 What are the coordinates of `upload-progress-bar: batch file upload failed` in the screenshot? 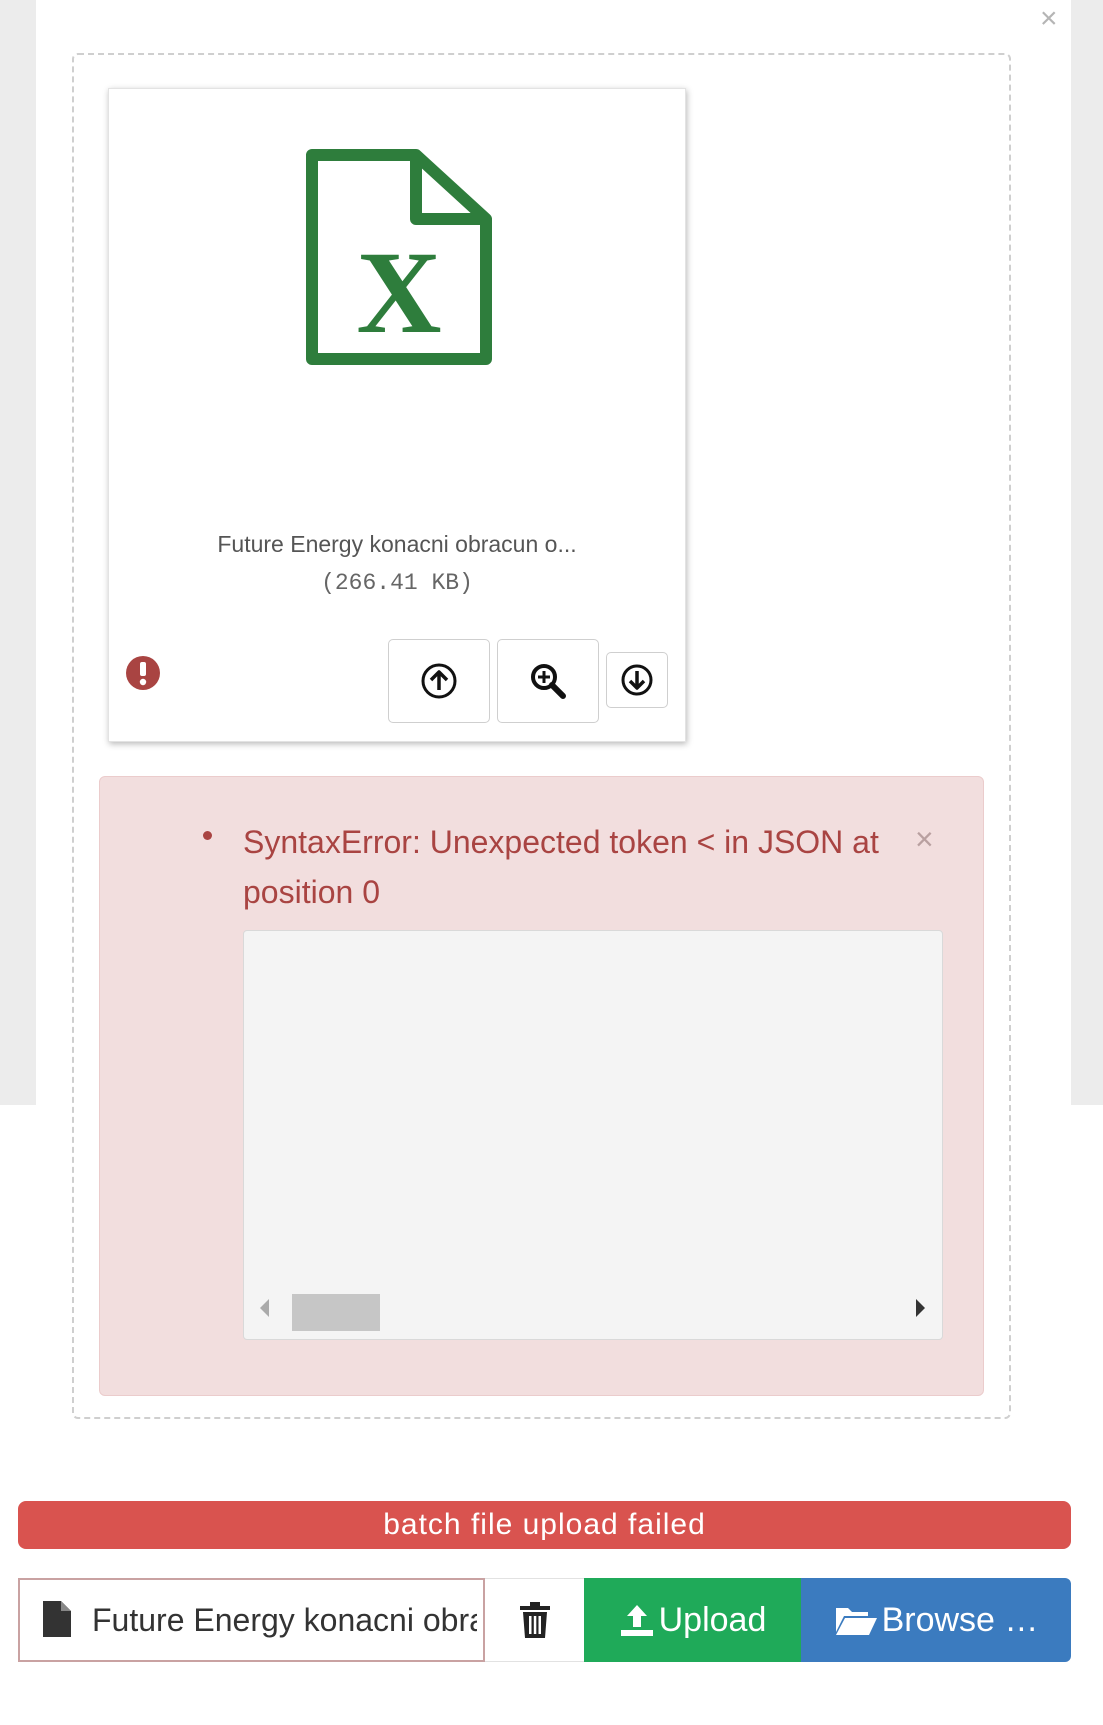 It's located at (544, 1525).